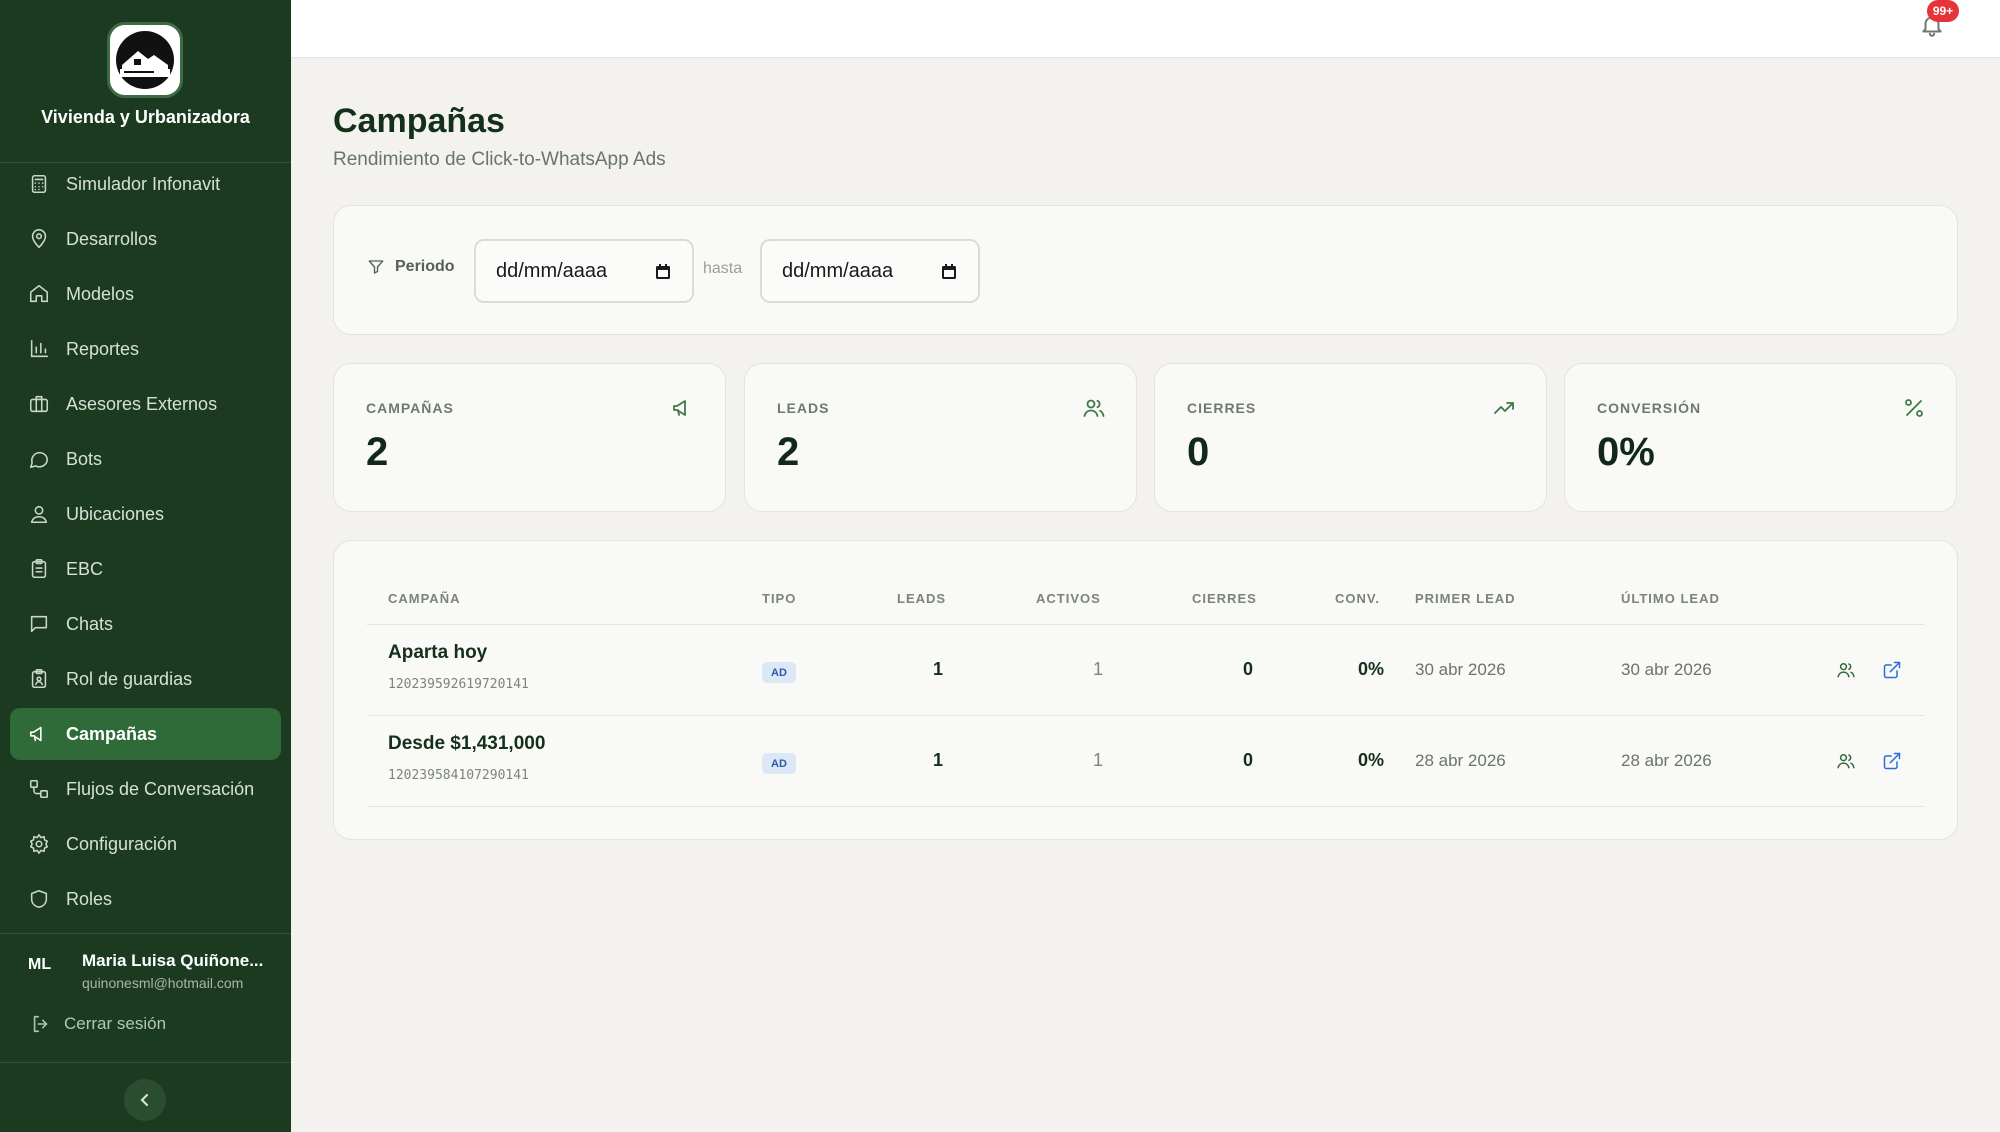 This screenshot has height=1132, width=2000. I want to click on date-range-separator: hasta, so click(723, 268).